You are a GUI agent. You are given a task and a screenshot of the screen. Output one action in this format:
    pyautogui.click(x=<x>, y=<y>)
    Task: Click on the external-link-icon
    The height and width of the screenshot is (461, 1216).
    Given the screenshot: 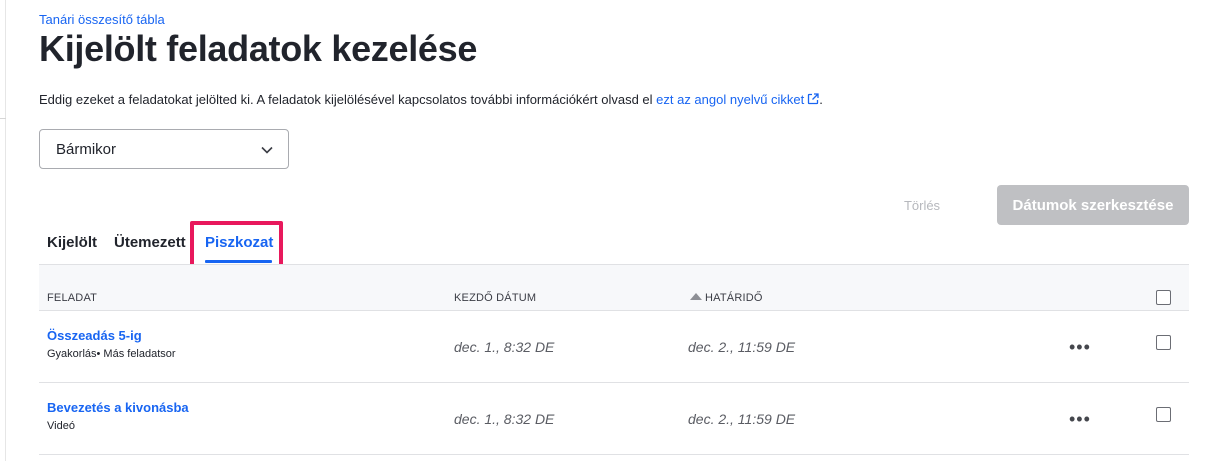 What is the action you would take?
    pyautogui.click(x=813, y=99)
    